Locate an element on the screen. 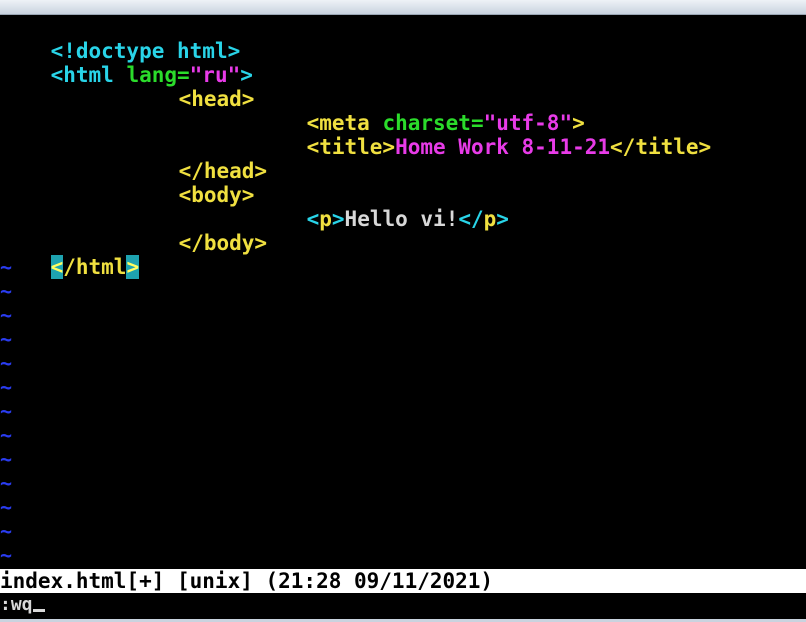 The width and height of the screenshot is (806, 622). p-close-name: p is located at coordinates (490, 219).